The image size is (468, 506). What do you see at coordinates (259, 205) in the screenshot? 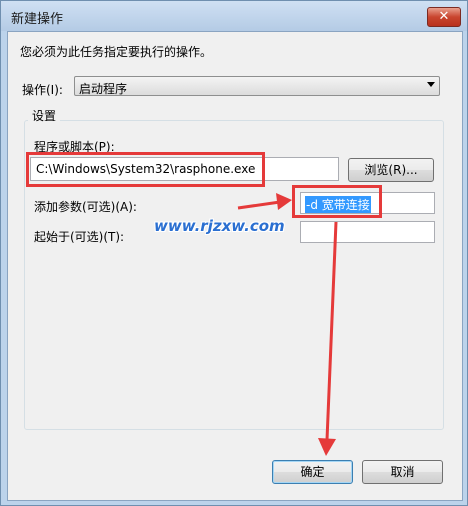
I see `arrow-to-args` at bounding box center [259, 205].